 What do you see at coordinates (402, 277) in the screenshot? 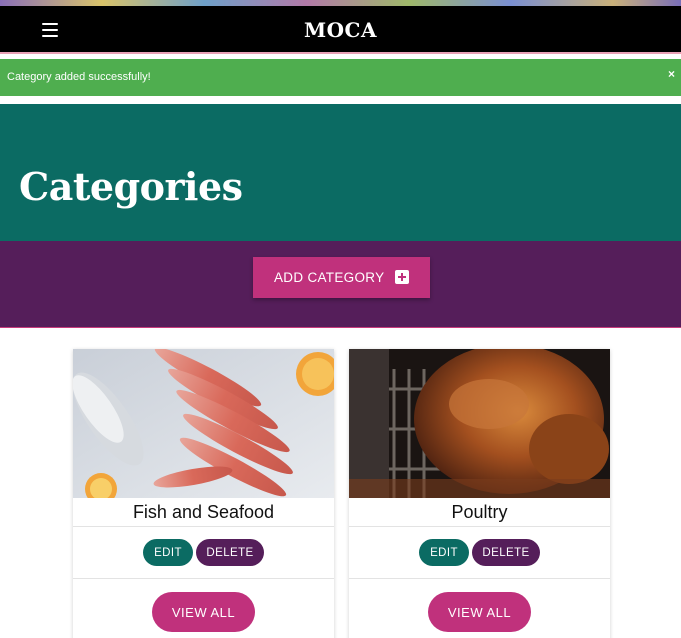
I see `plus-square-icon` at bounding box center [402, 277].